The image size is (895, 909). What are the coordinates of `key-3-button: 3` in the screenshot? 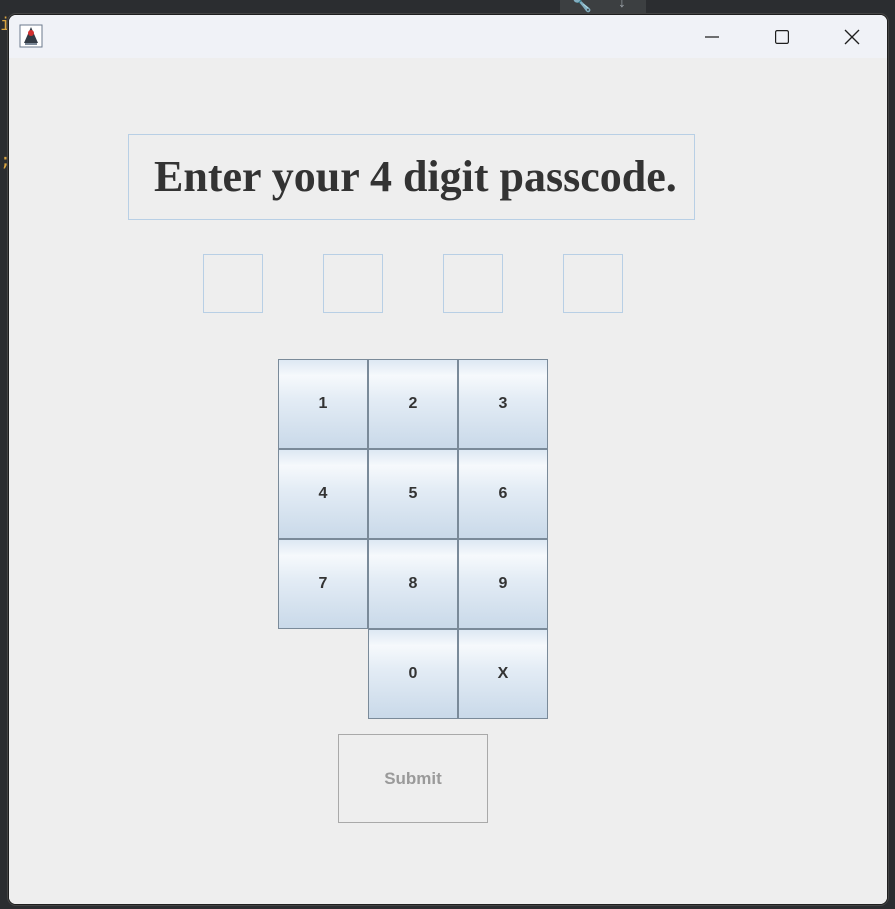 It's located at (503, 404).